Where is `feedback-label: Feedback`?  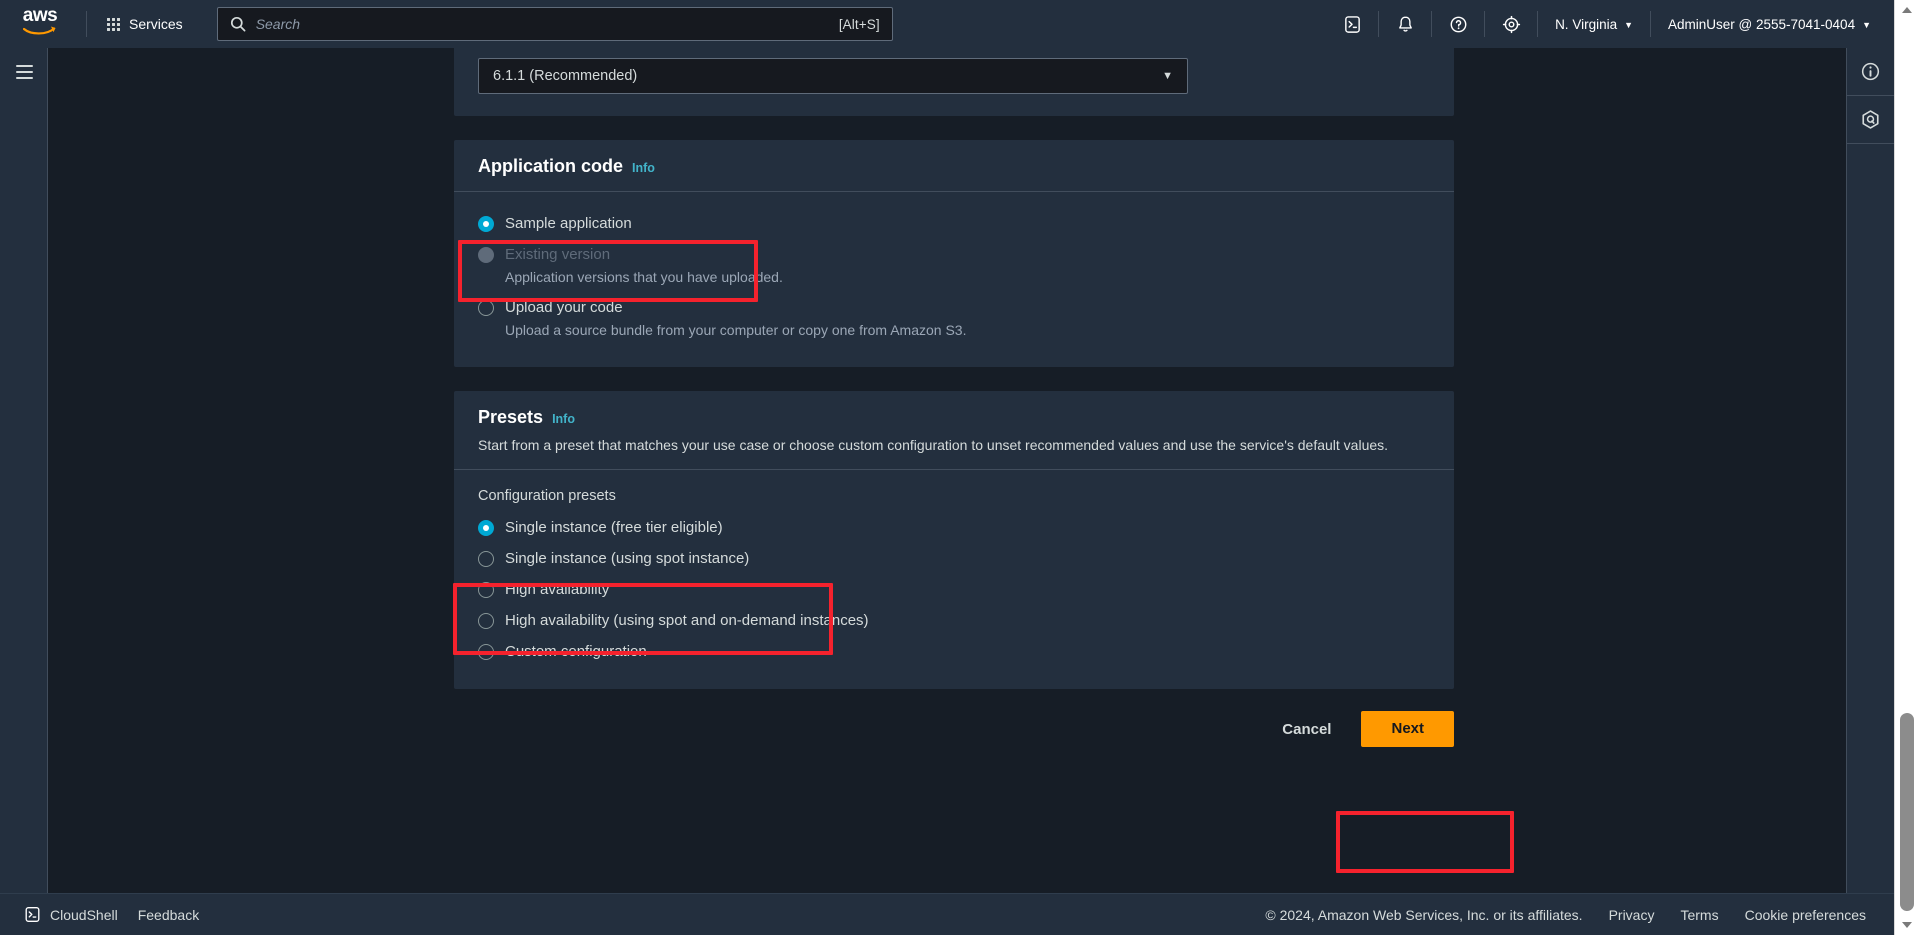
feedback-label: Feedback is located at coordinates (168, 914).